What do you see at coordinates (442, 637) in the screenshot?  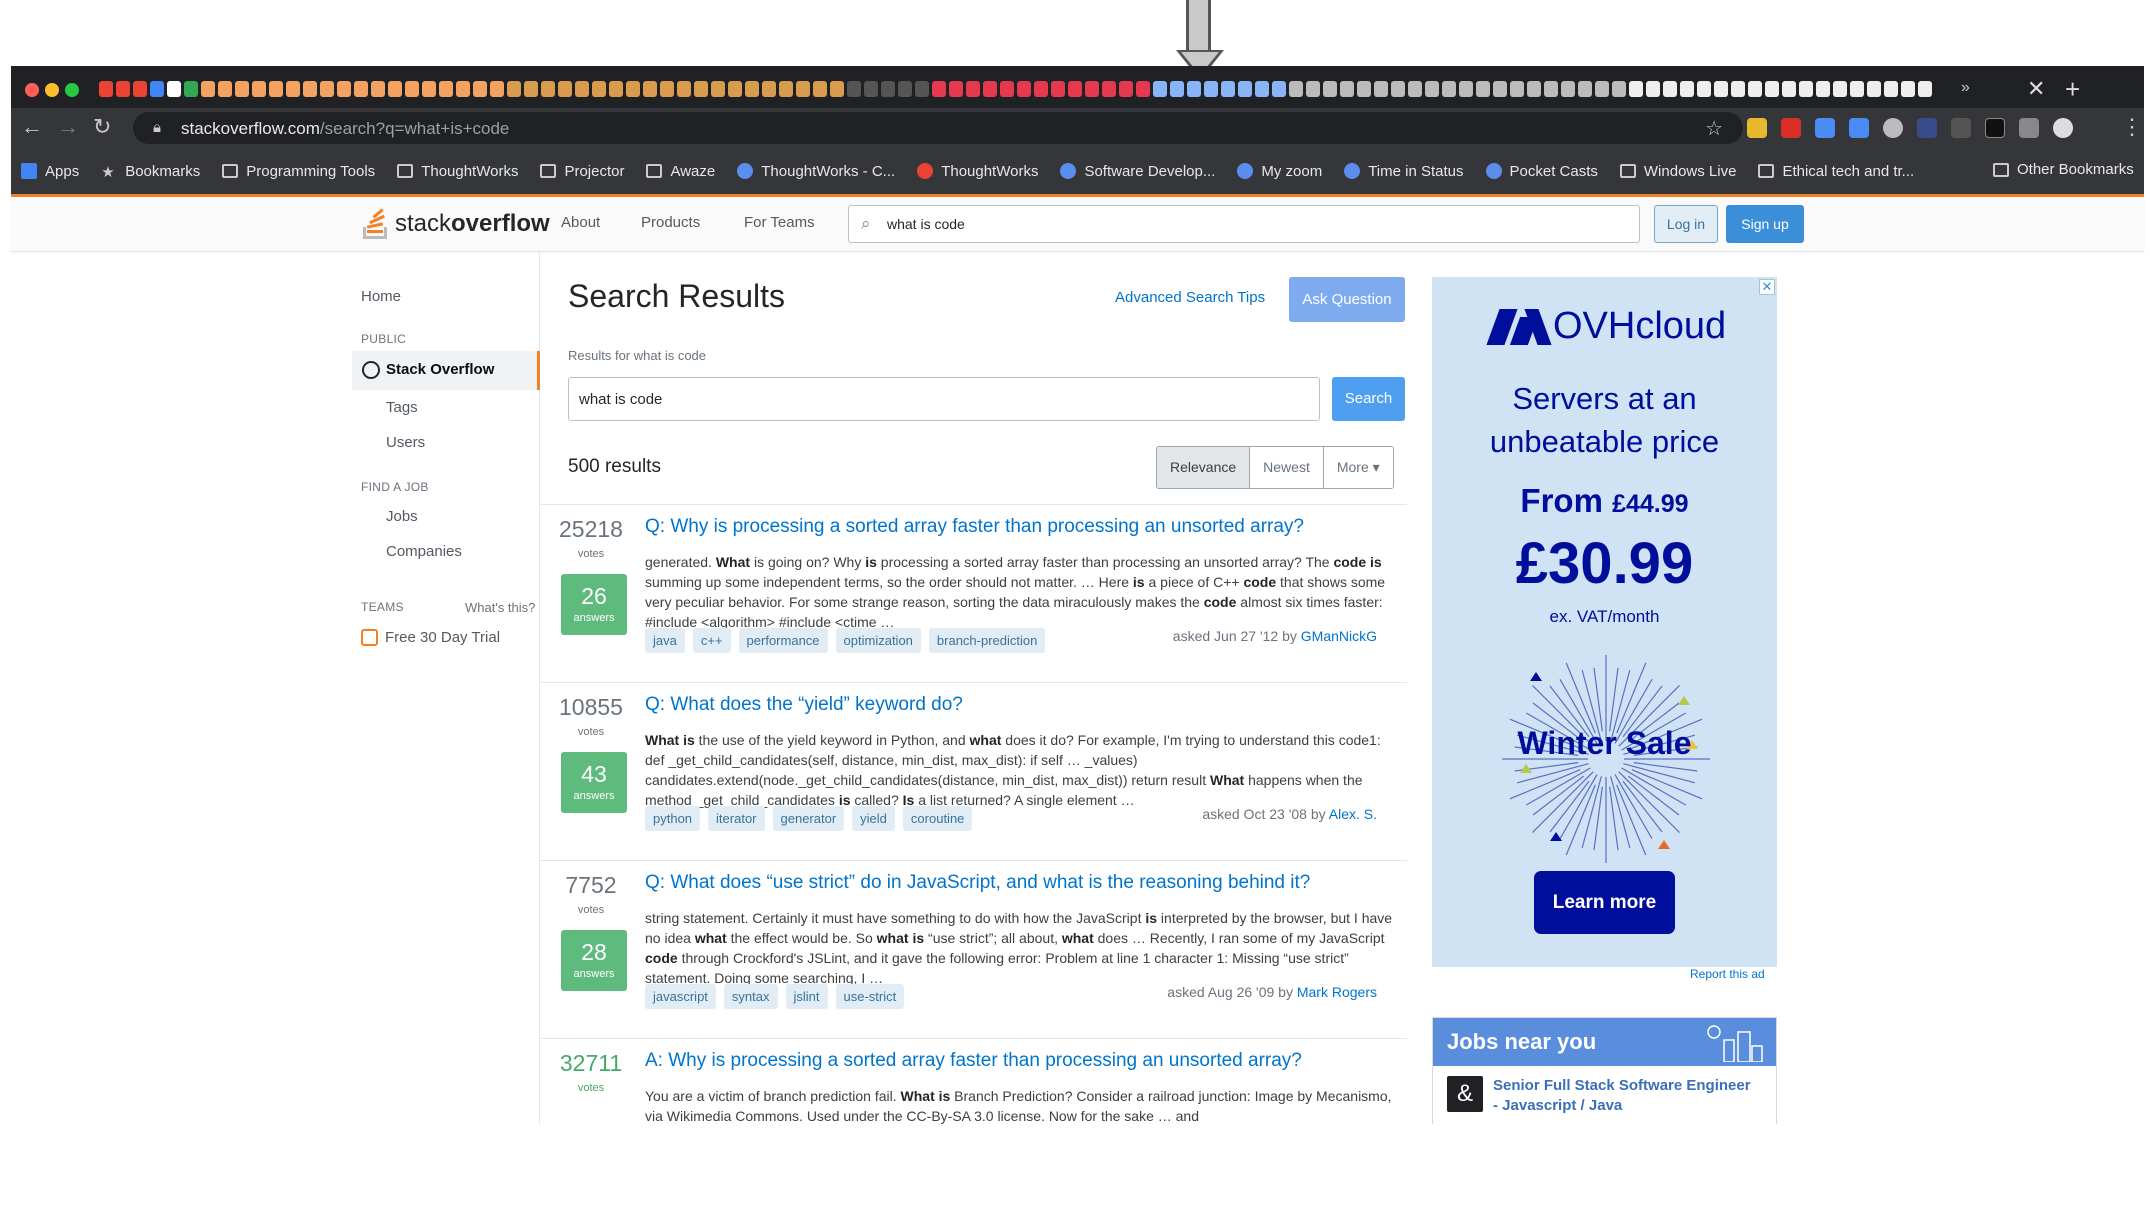 I see `free-trial-link: Free 30 Day Trial` at bounding box center [442, 637].